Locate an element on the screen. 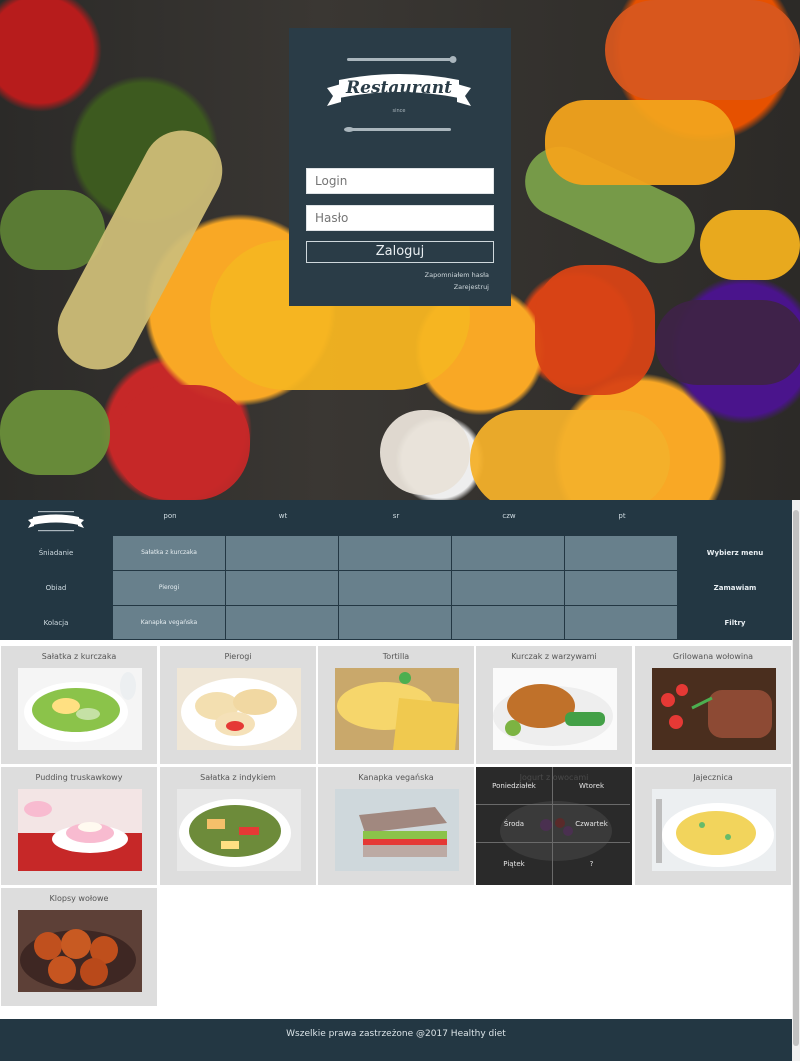 This screenshot has width=800, height=1061. pumpkin-shape is located at coordinates (702, 50).